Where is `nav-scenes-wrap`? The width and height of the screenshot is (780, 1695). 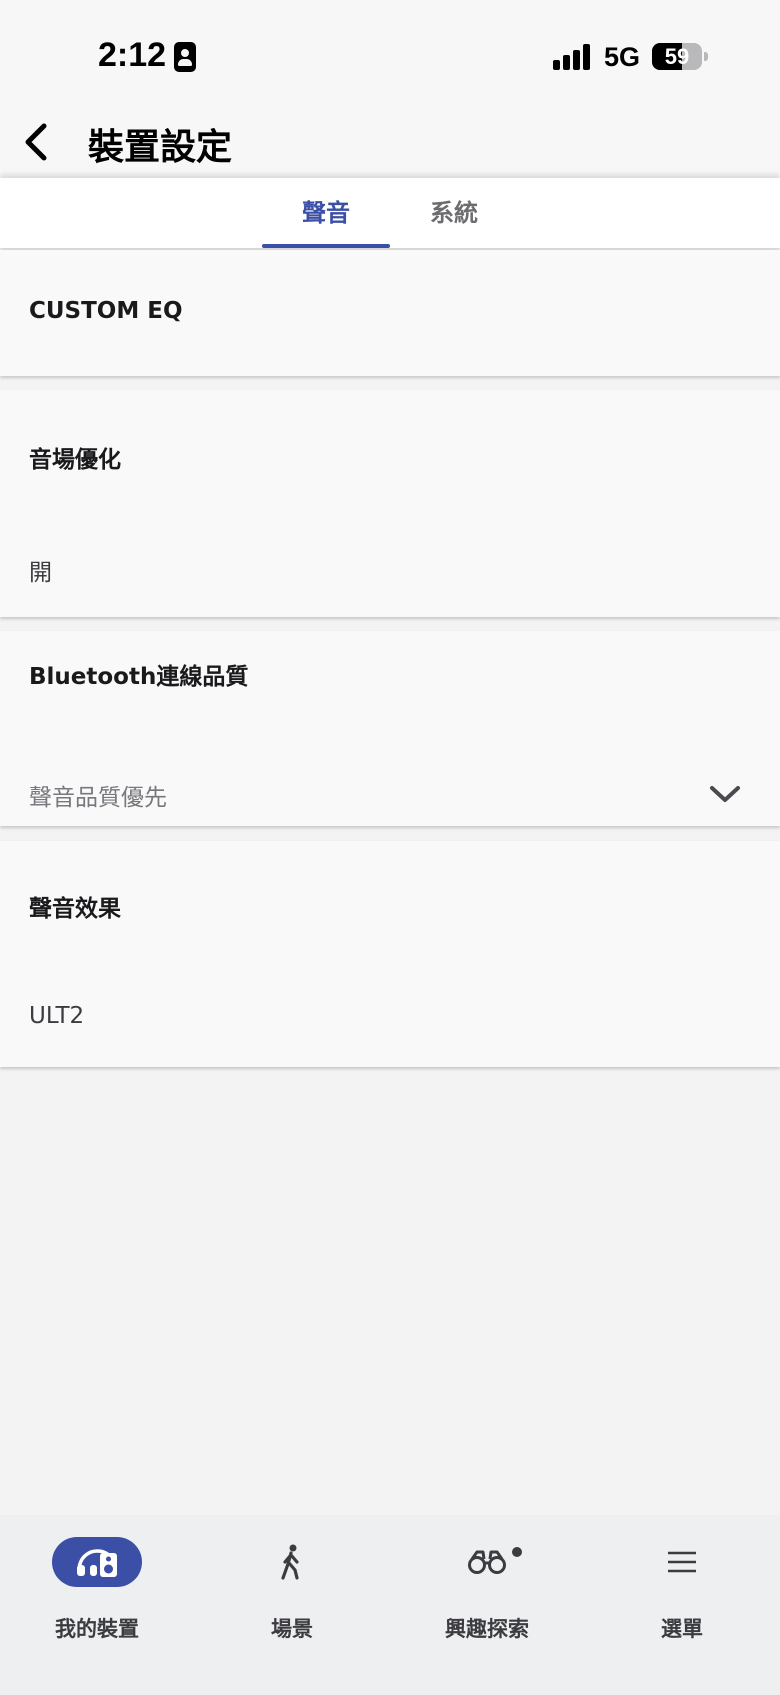 nav-scenes-wrap is located at coordinates (292, 1562).